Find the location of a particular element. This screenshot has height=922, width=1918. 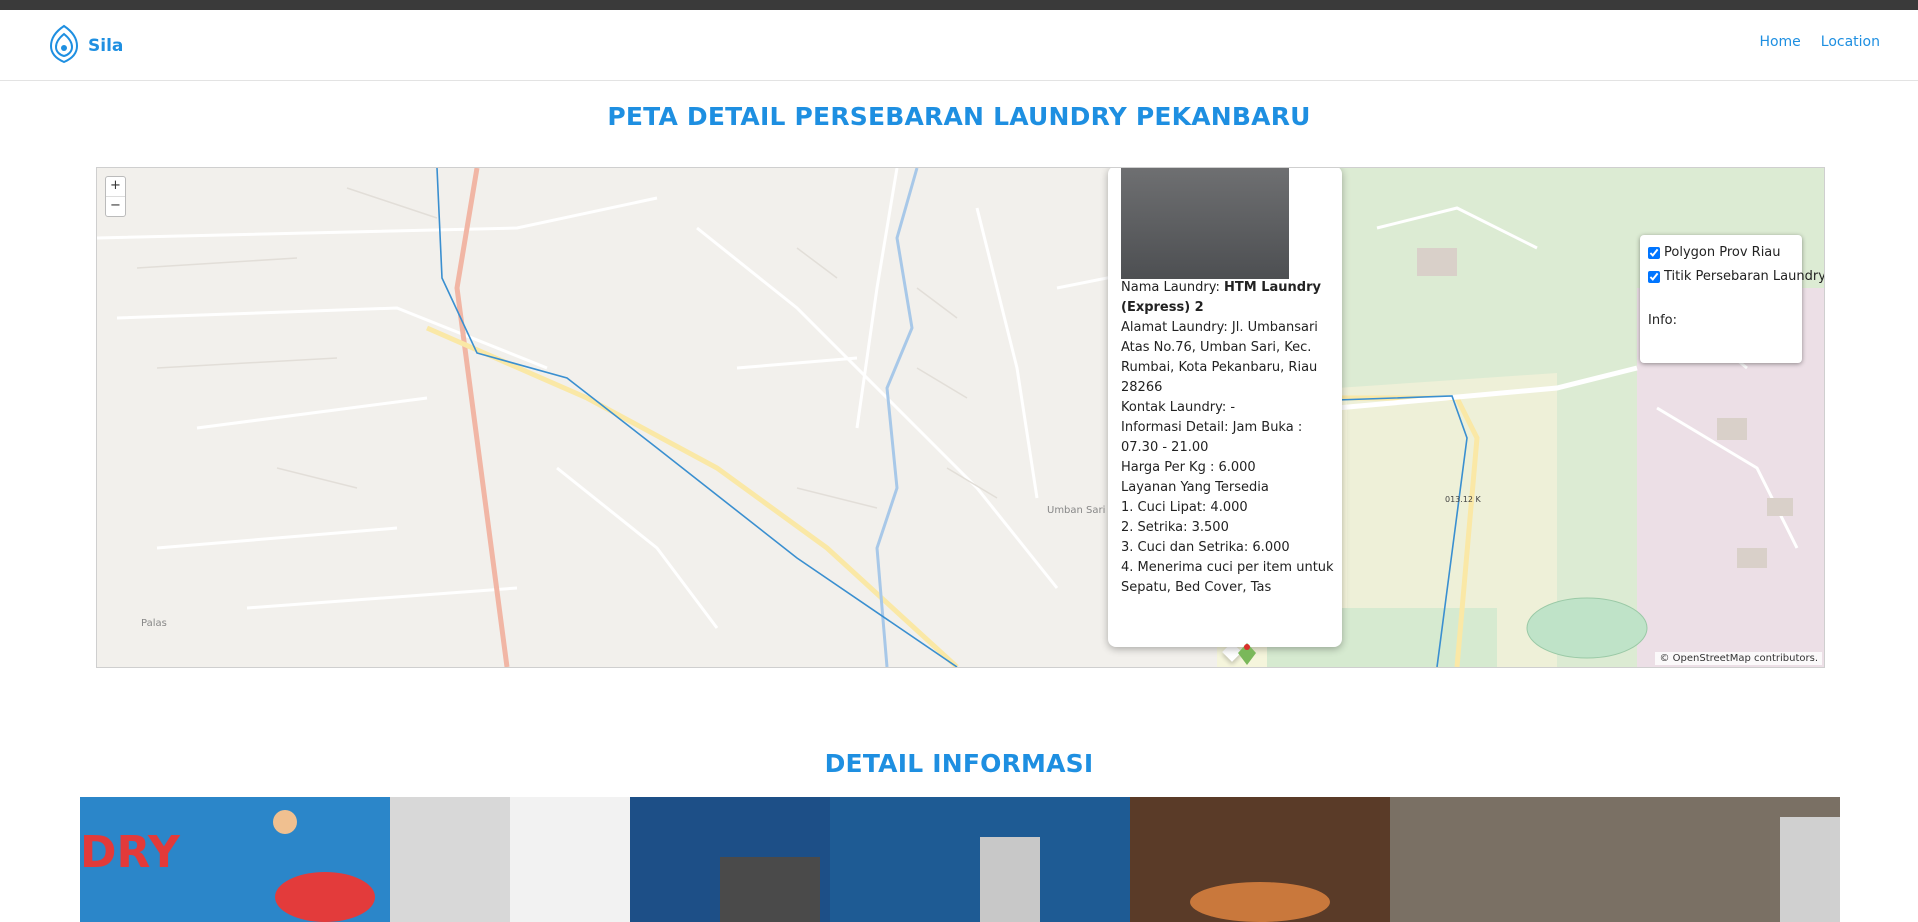

popup-layanan-title: Layanan Yang Tersedia is located at coordinates (1195, 487).